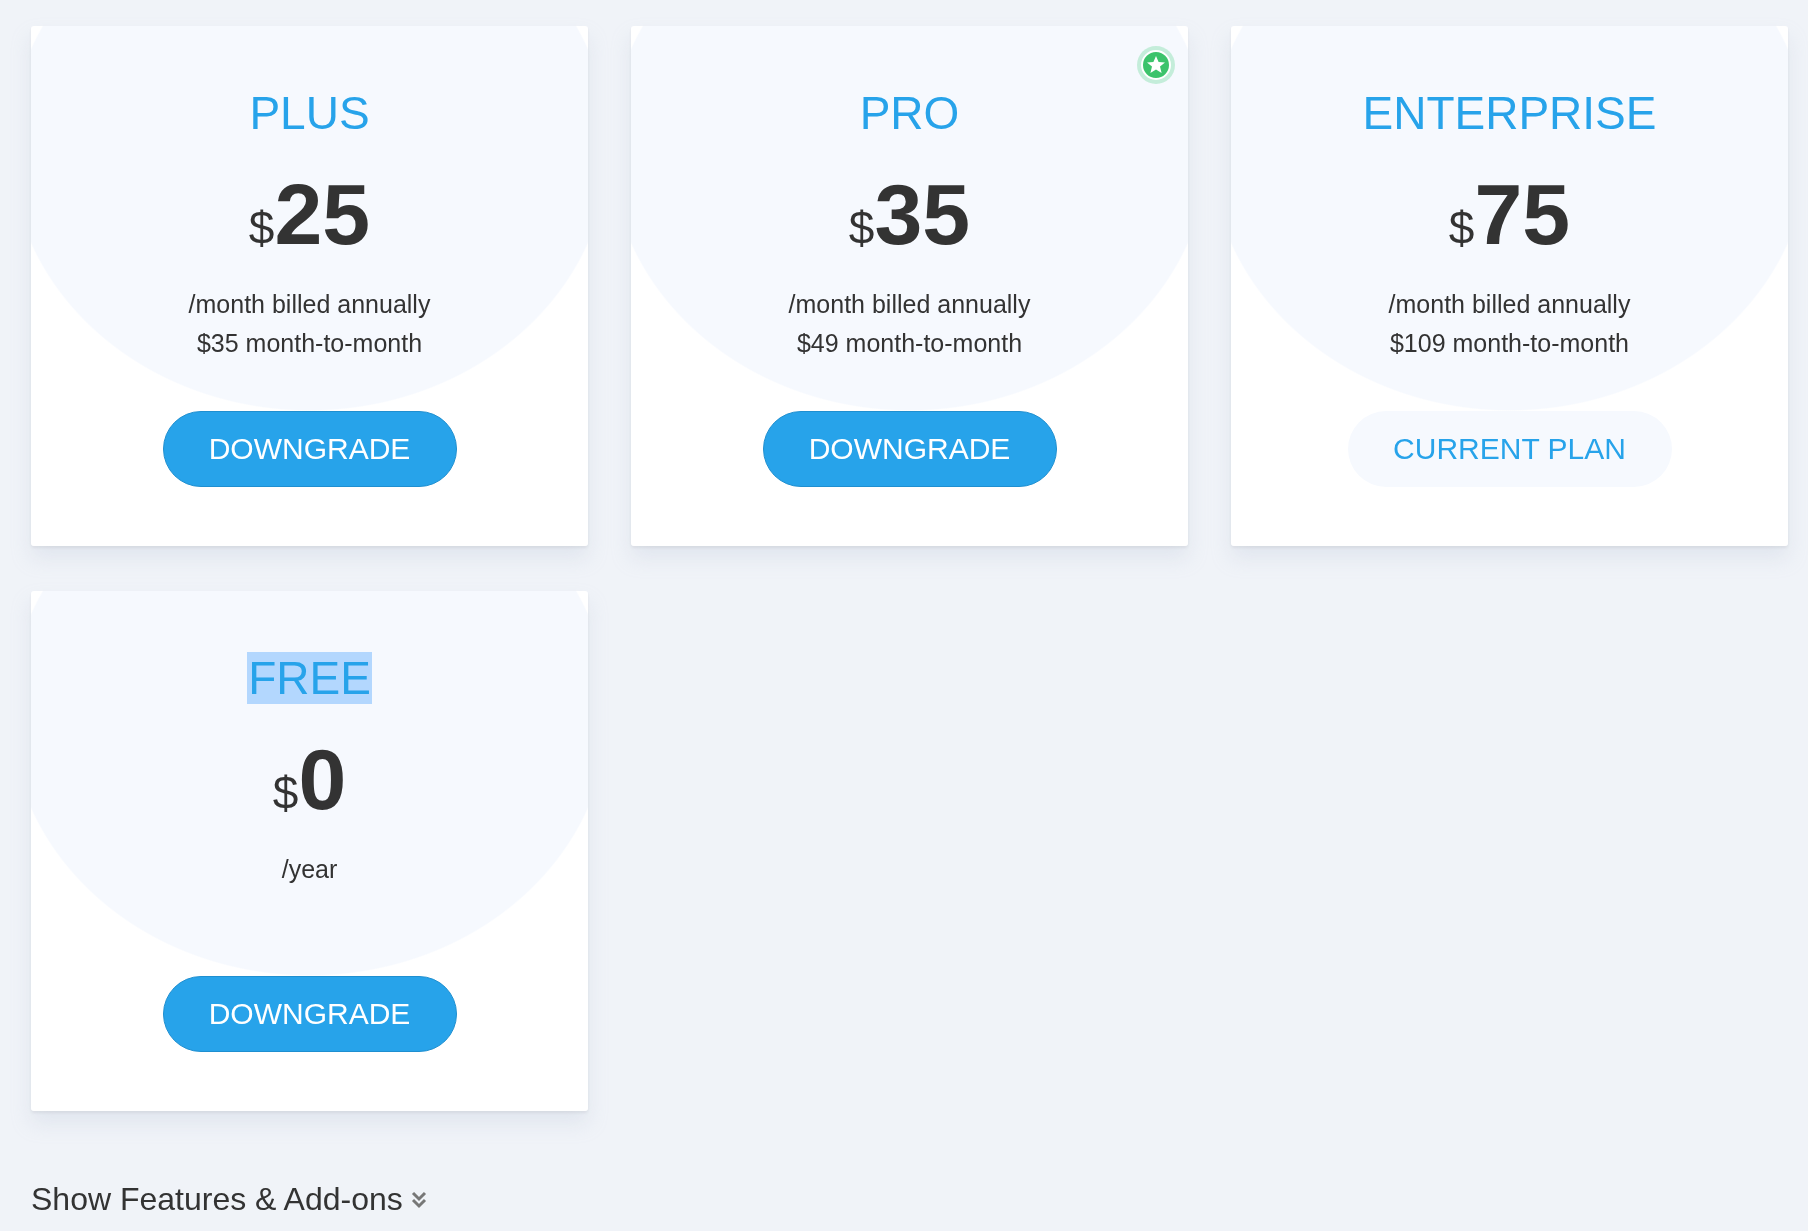 Image resolution: width=1808 pixels, height=1231 pixels. What do you see at coordinates (909, 216) in the screenshot?
I see `plan-price: $35` at bounding box center [909, 216].